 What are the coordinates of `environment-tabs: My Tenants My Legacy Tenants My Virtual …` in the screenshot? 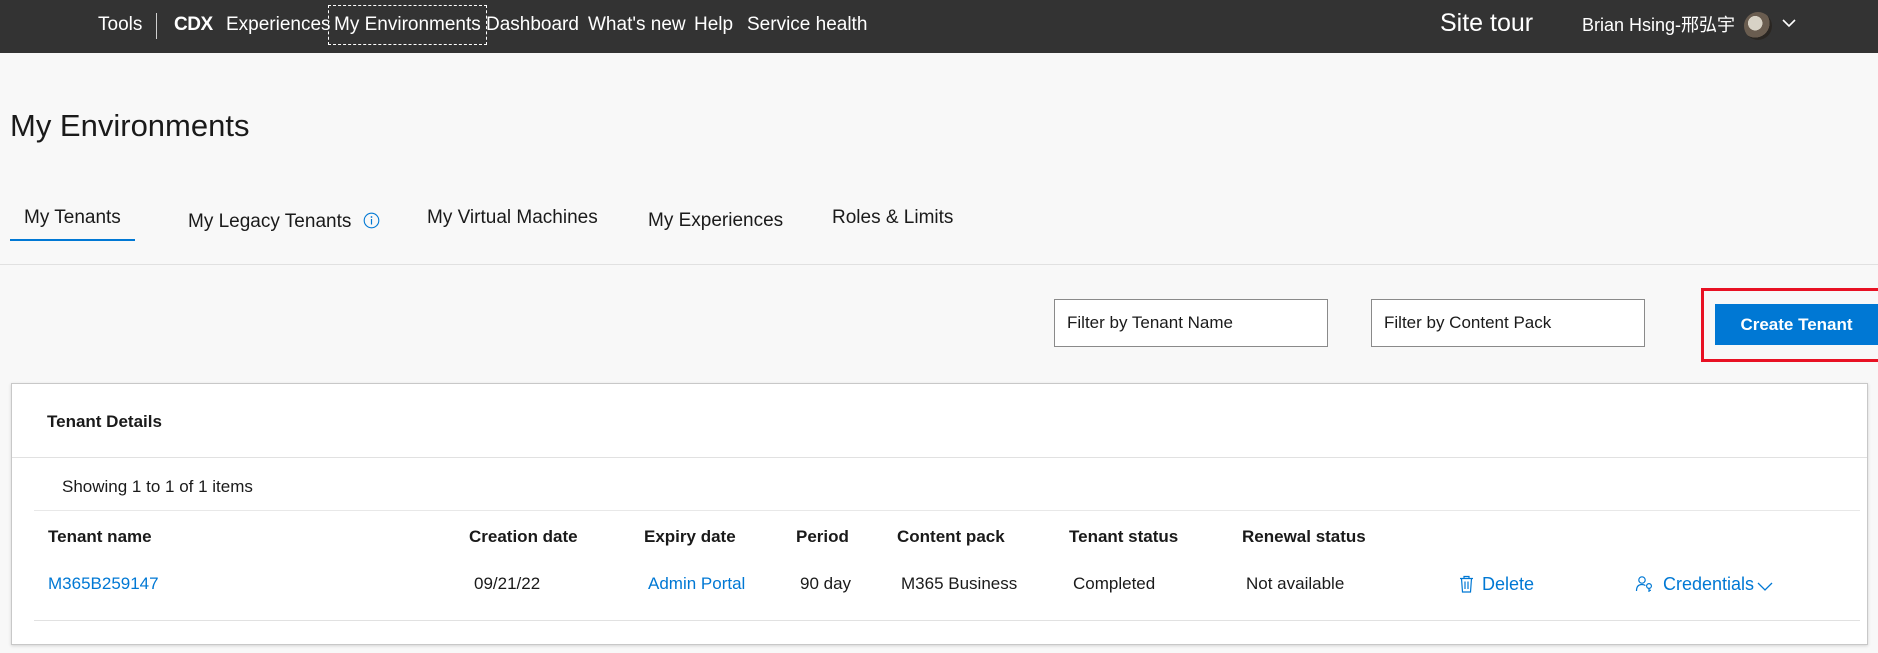 It's located at (939, 232).